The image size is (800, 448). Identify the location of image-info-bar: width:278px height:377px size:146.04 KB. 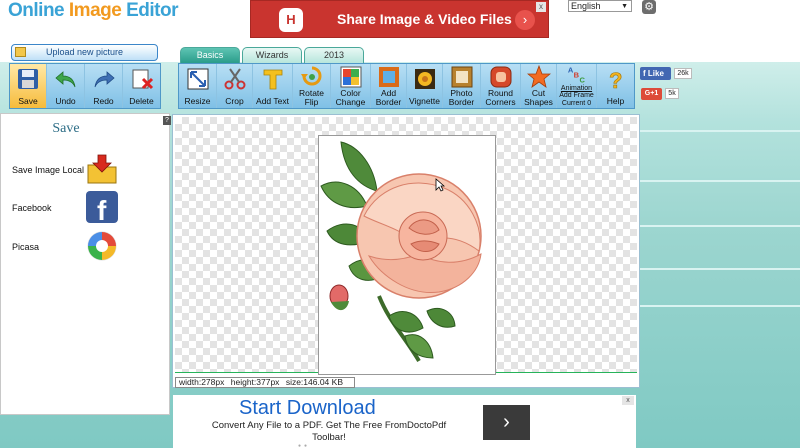
(265, 382).